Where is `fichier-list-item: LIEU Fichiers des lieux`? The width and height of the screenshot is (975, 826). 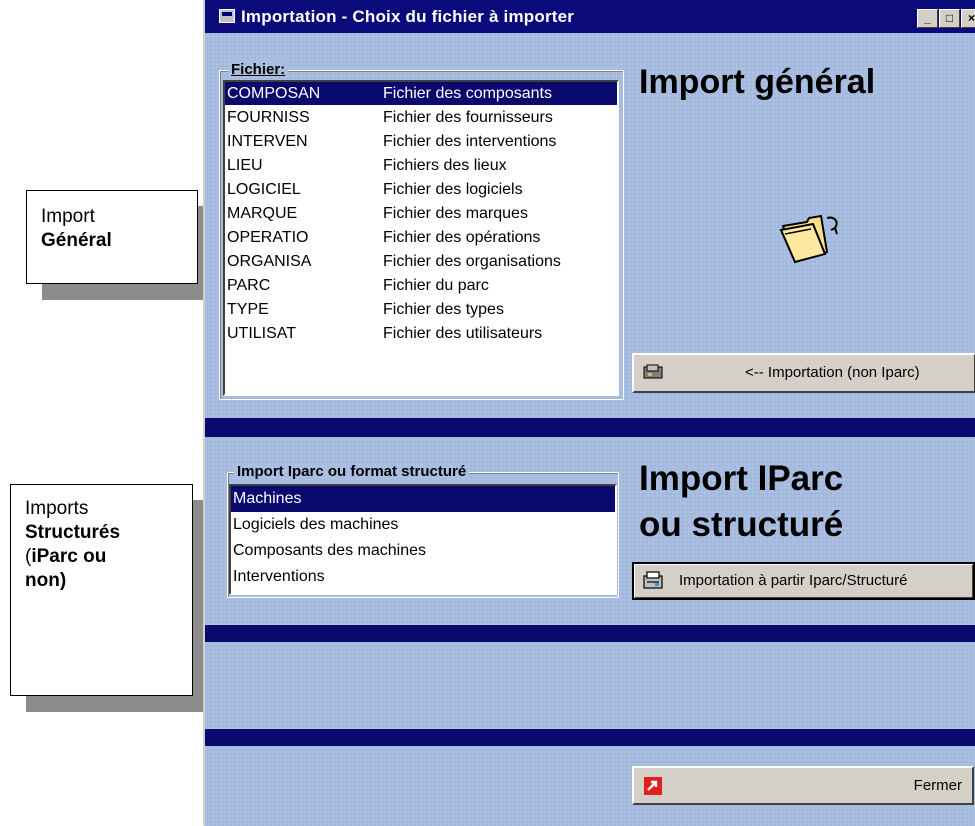 fichier-list-item: LIEU Fichiers des lieux is located at coordinates (421, 165).